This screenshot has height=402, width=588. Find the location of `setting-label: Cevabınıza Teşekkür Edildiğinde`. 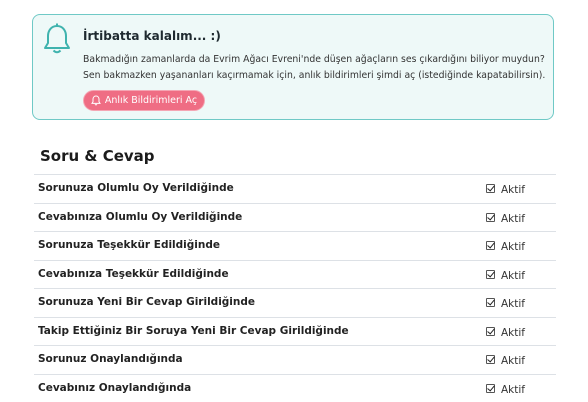

setting-label: Cevabınıza Teşekkür Edildiğinde is located at coordinates (133, 274).